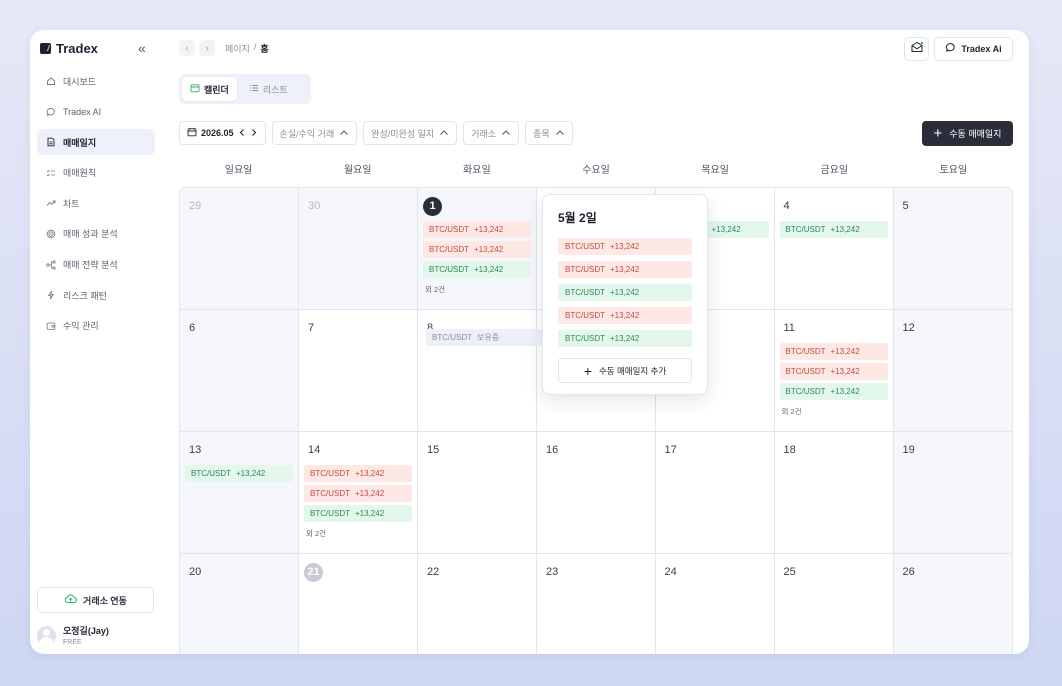 This screenshot has height=686, width=1062. I want to click on calendar-day: 26, so click(952, 604).